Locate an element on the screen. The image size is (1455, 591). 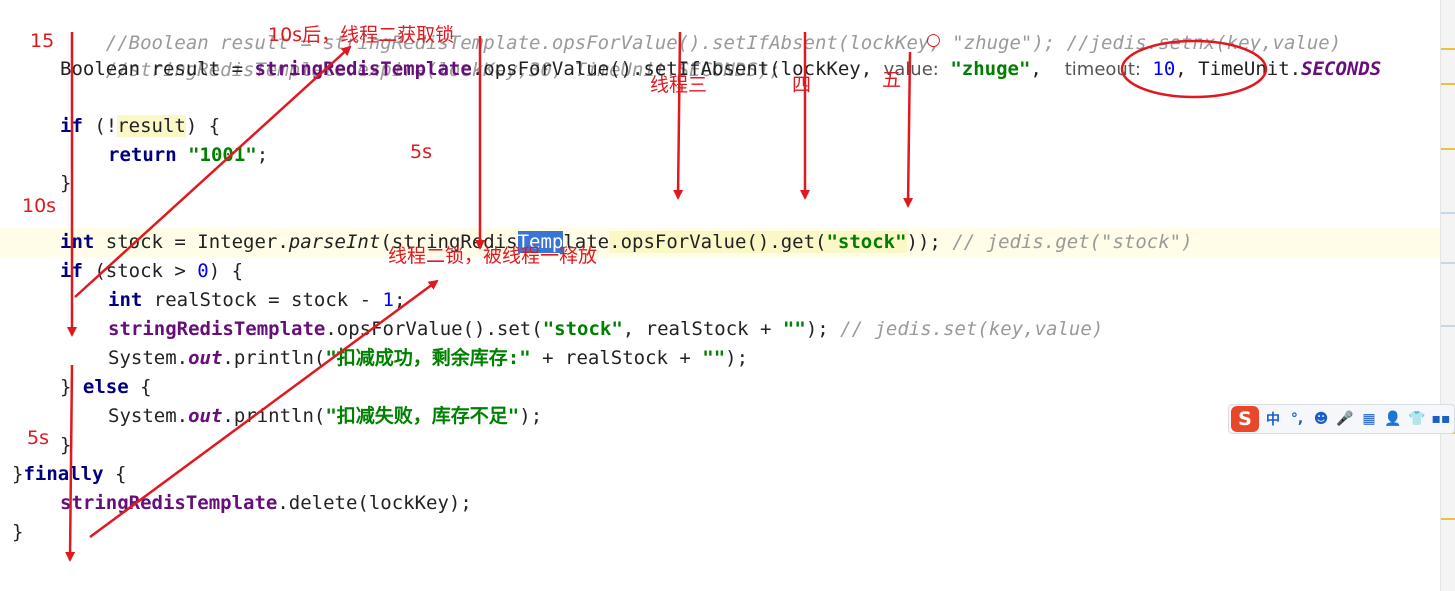
code-line-5: if (!result) { is located at coordinates (140, 126).